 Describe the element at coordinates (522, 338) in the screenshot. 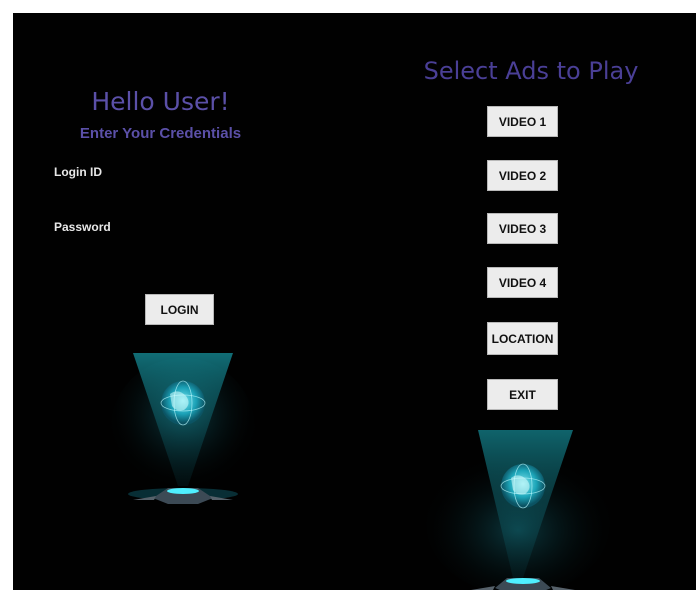

I see `location-button: LOCATION` at that location.